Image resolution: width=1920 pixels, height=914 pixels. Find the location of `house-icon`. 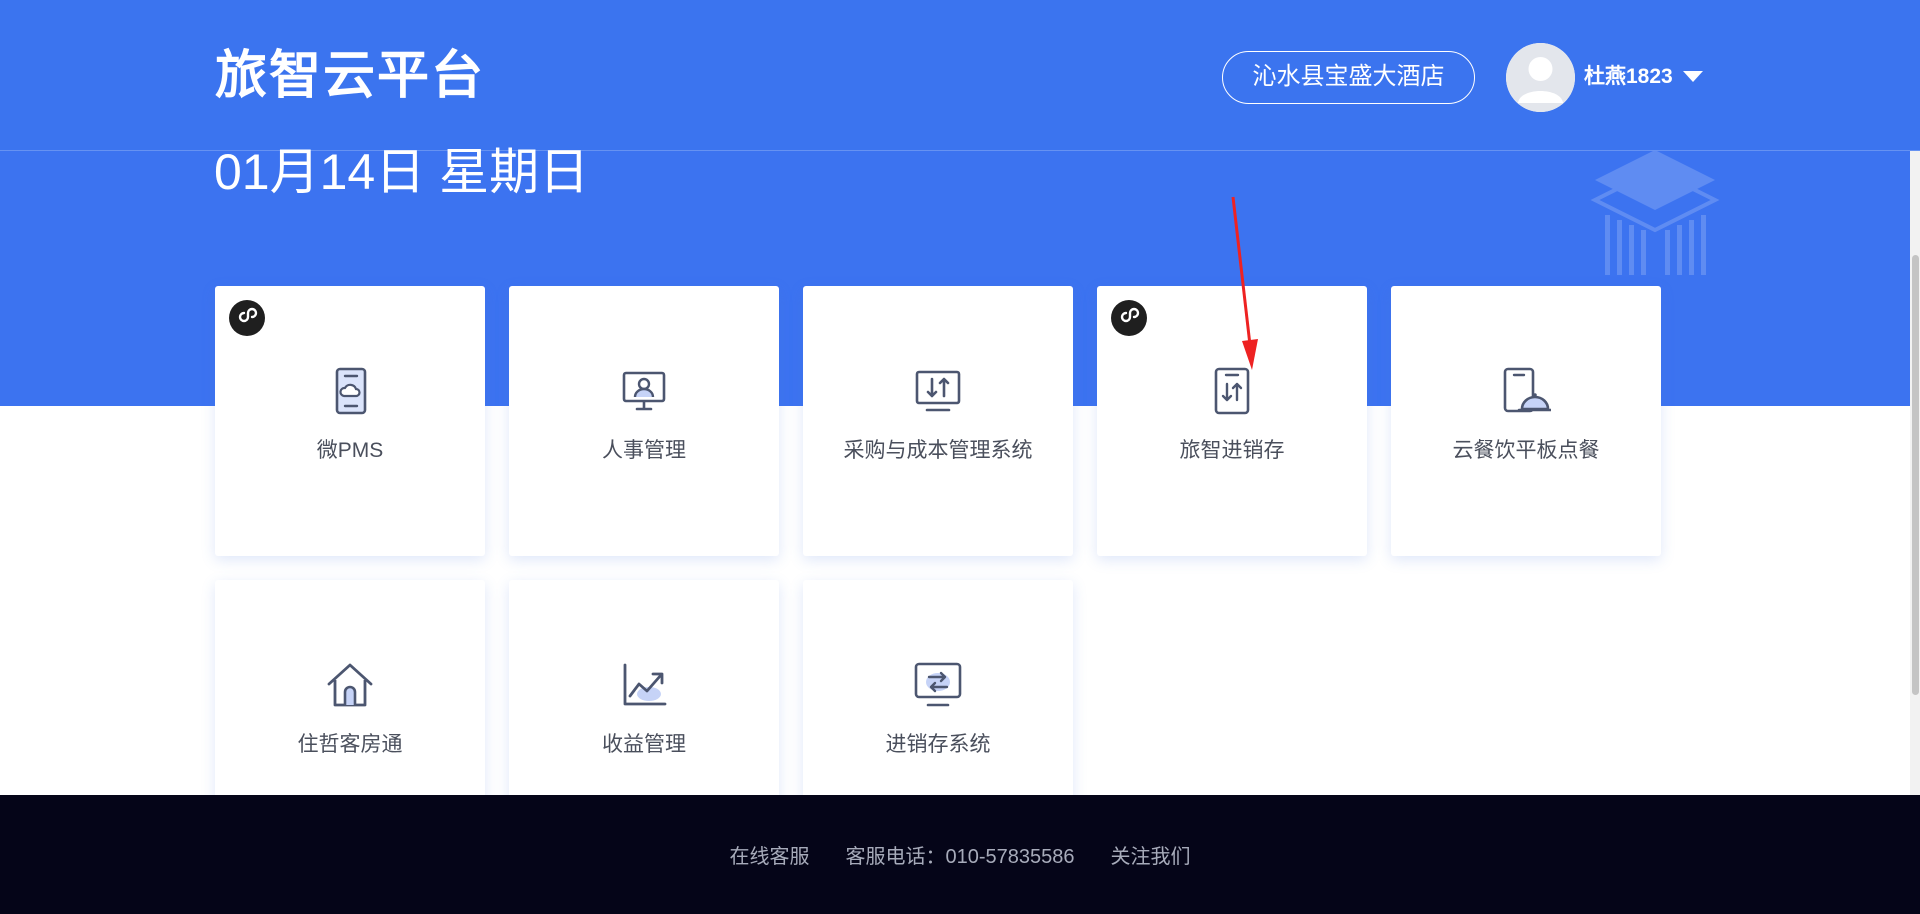

house-icon is located at coordinates (350, 685).